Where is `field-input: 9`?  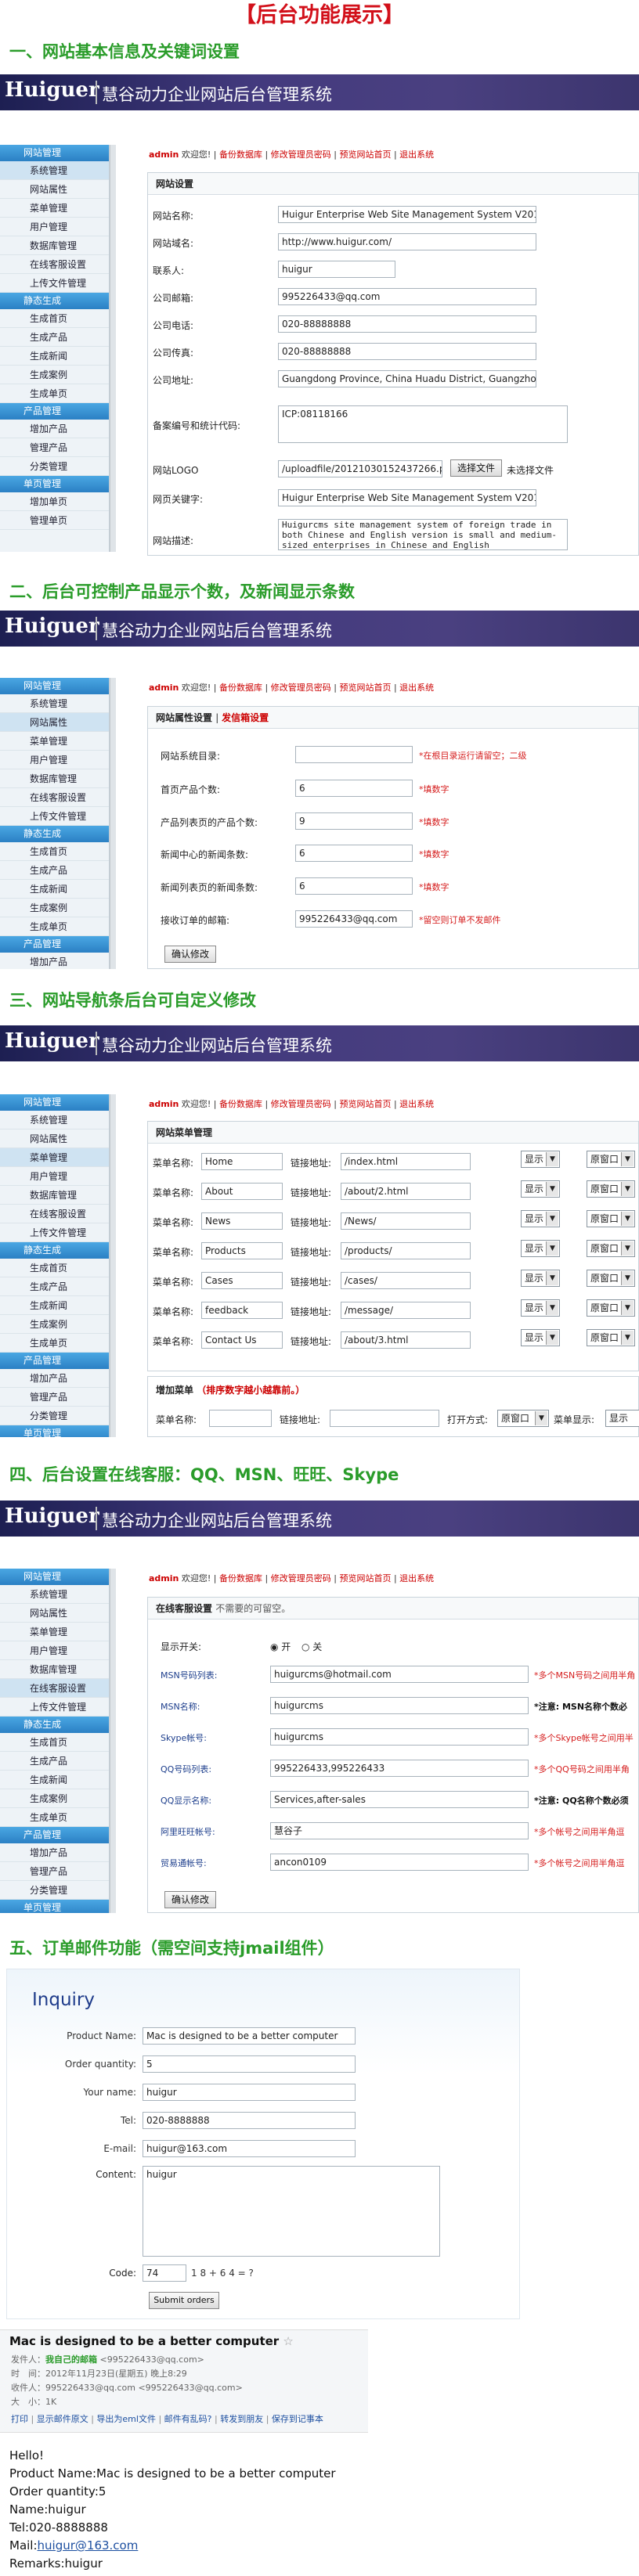 field-input: 9 is located at coordinates (354, 821).